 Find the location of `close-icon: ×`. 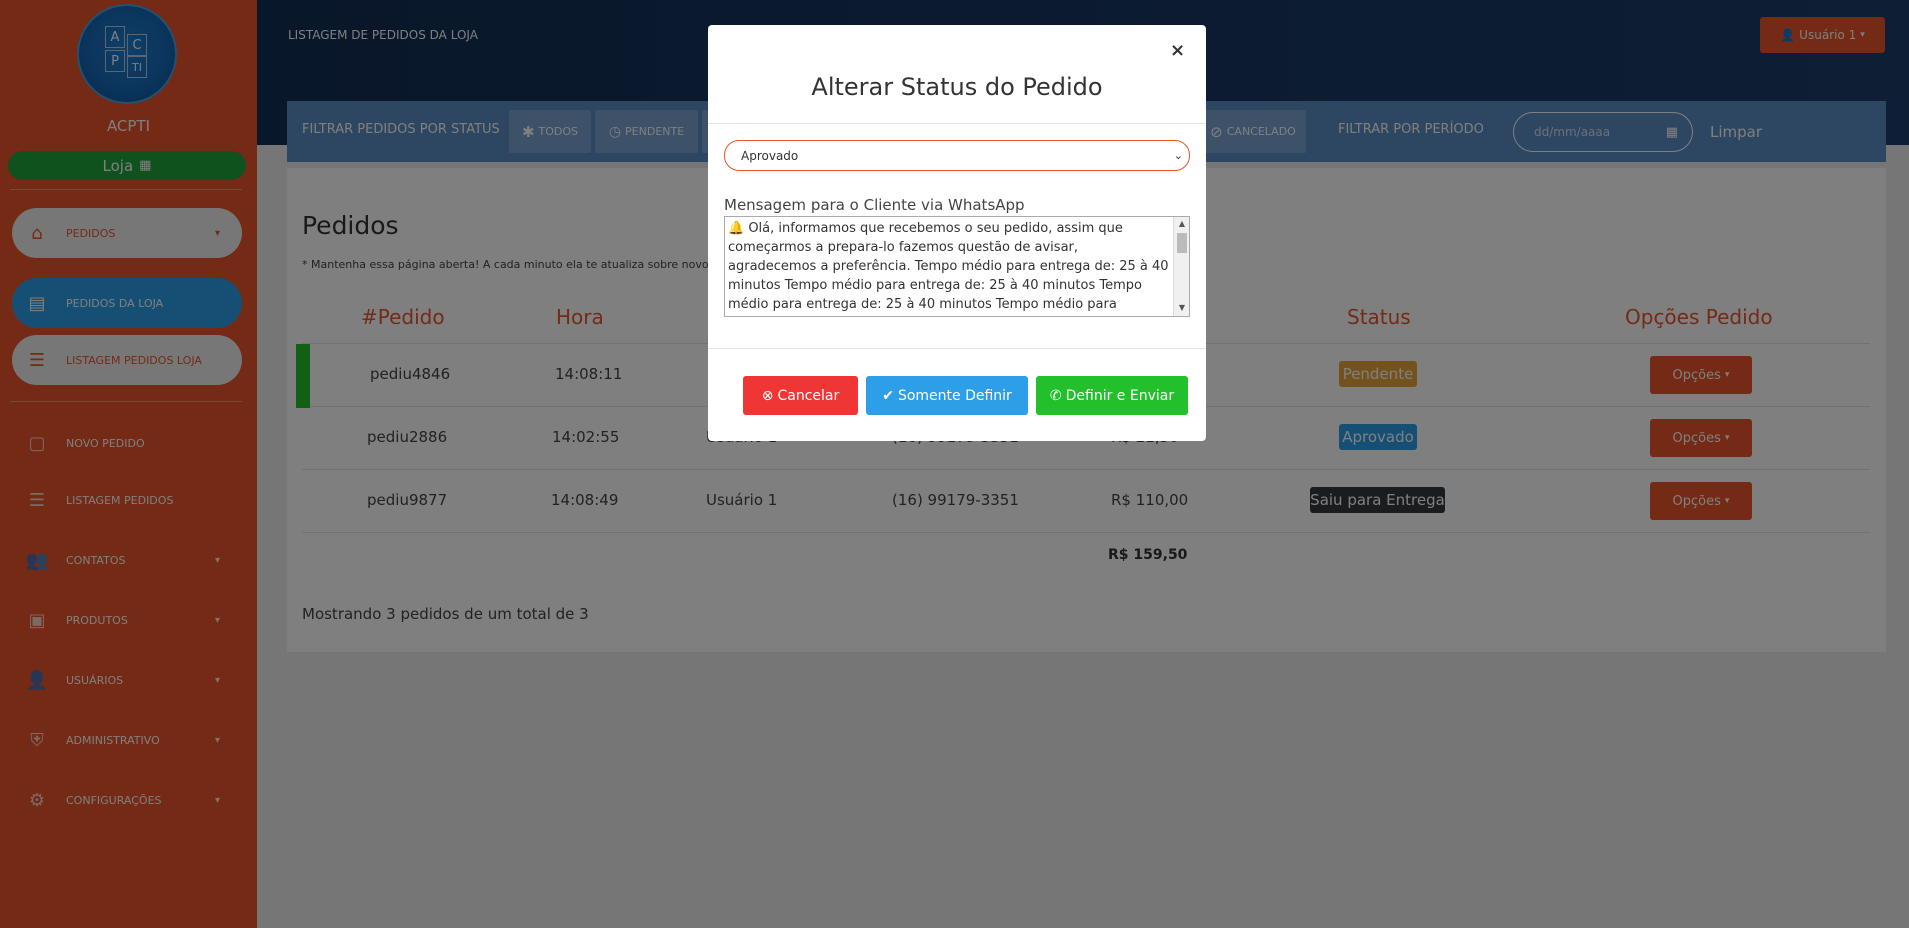

close-icon: × is located at coordinates (1177, 50).